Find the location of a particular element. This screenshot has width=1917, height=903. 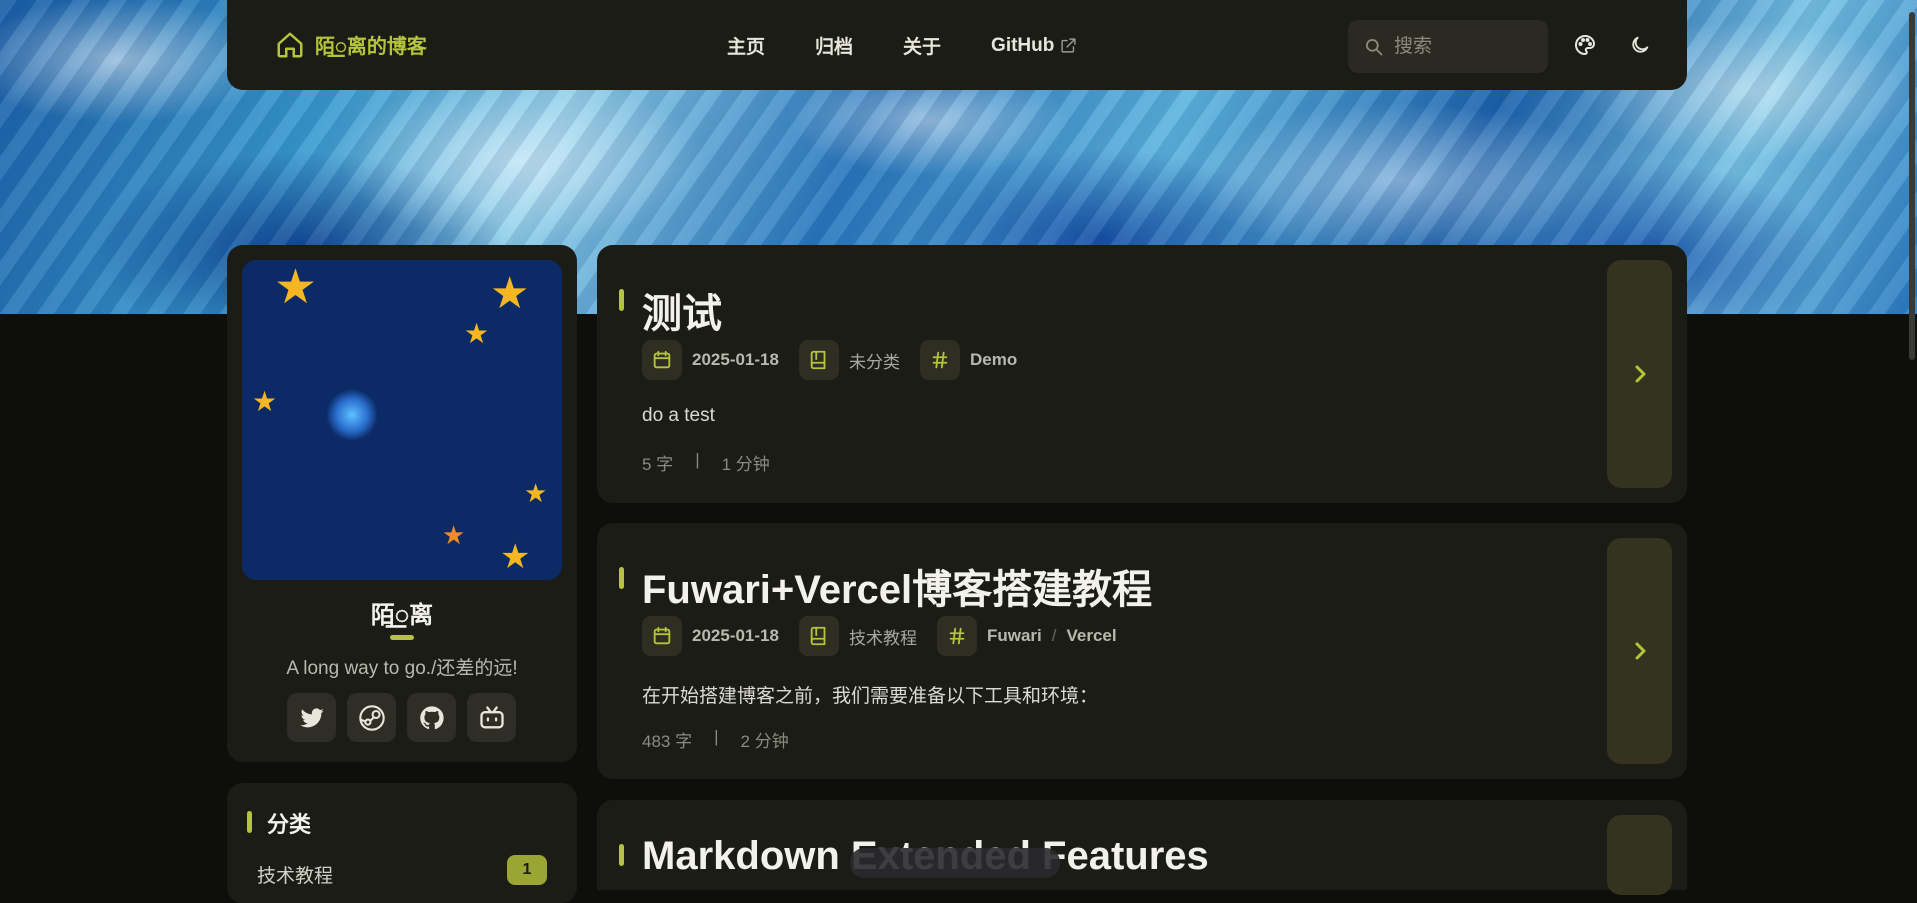

post-title: Fuwari+Vercel博客搭建教程 is located at coordinates (897, 586).